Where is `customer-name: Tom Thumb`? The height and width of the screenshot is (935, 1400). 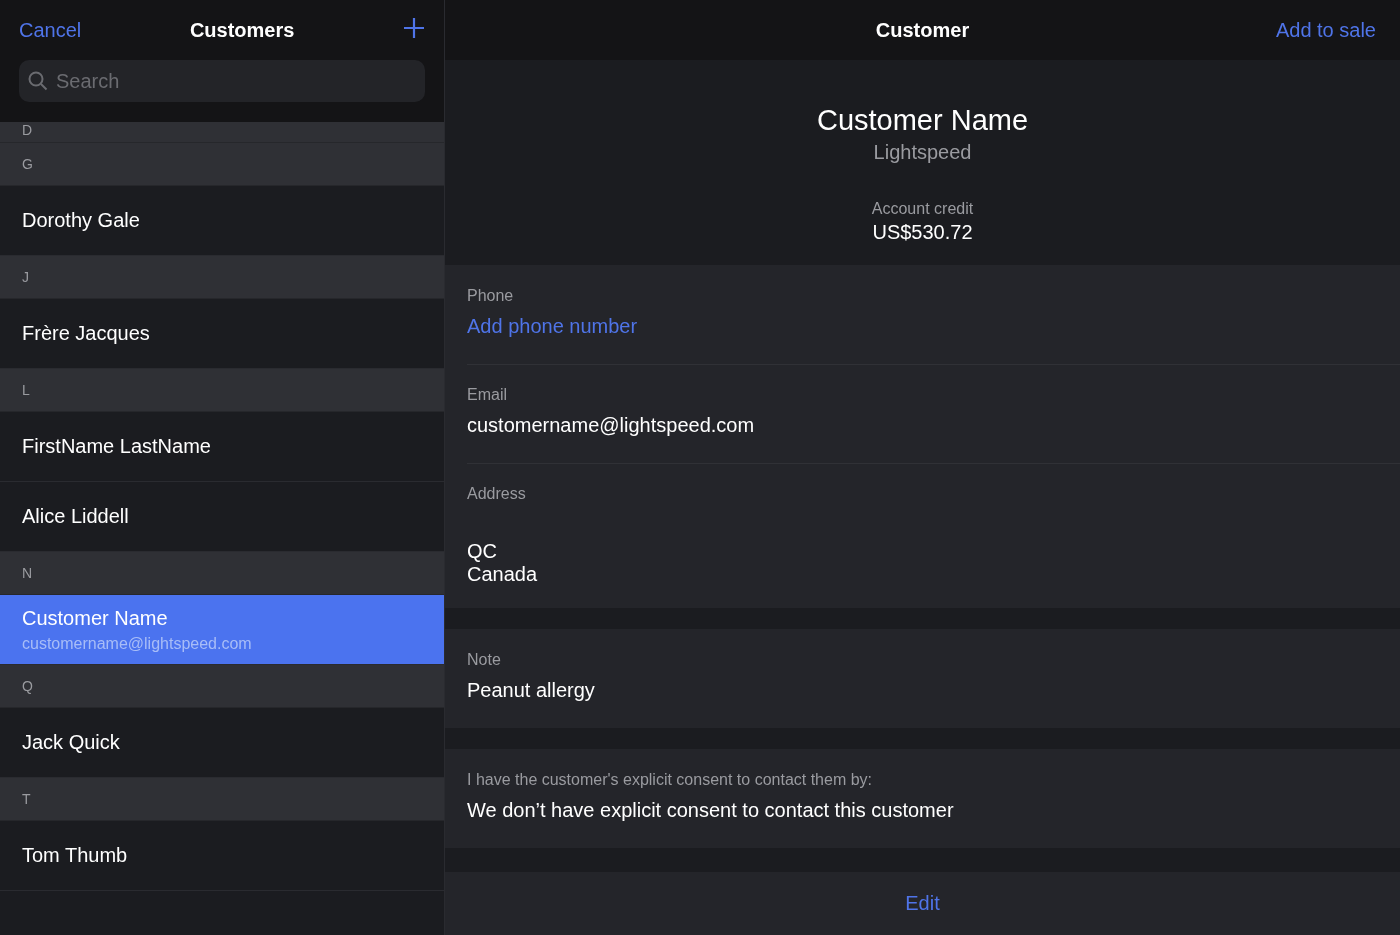 customer-name: Tom Thumb is located at coordinates (75, 855).